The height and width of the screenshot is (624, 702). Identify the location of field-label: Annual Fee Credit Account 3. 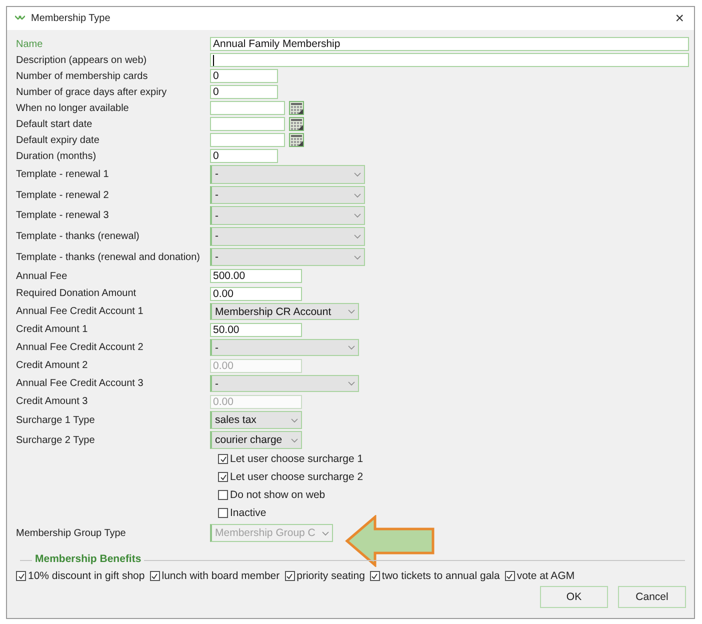
(80, 384).